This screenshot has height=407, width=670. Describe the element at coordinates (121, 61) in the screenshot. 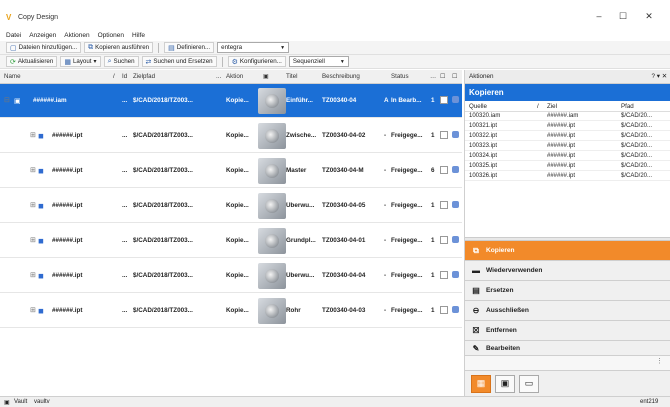

I see `search-button: ⌕ Suchen` at that location.